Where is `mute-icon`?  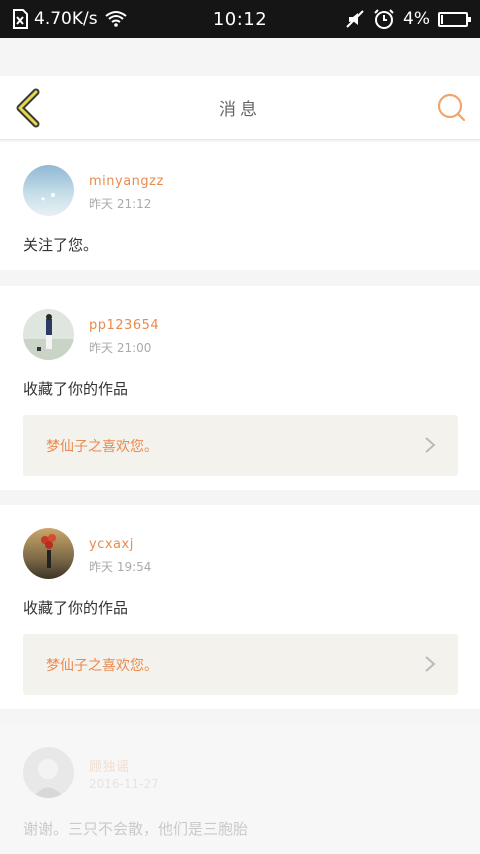 mute-icon is located at coordinates (355, 19).